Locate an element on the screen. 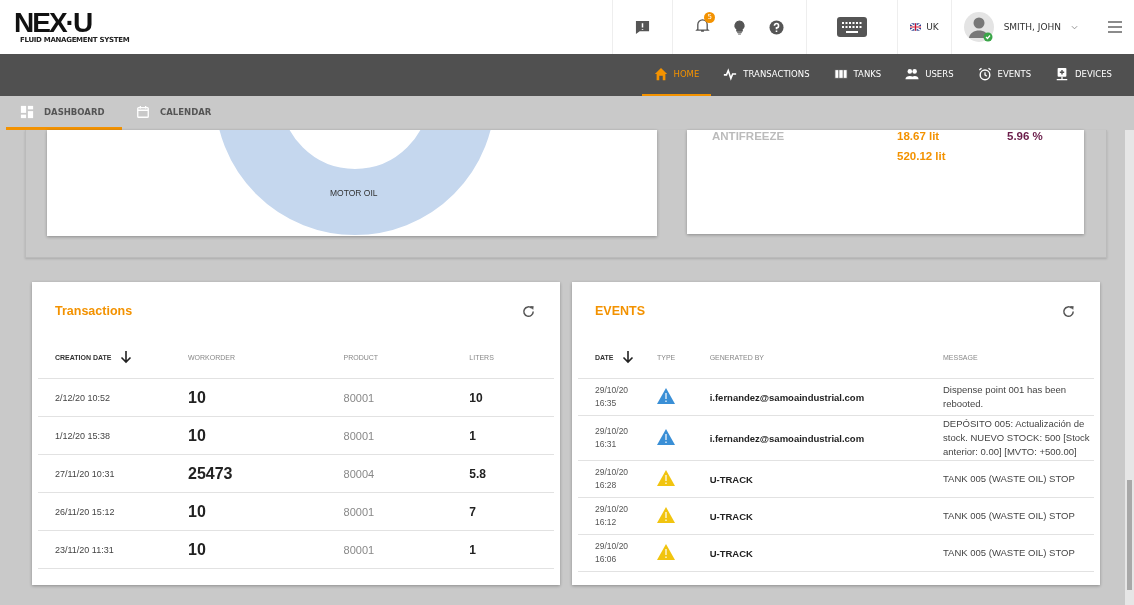 This screenshot has width=1134, height=605. product-cell: 80004 is located at coordinates (359, 473).